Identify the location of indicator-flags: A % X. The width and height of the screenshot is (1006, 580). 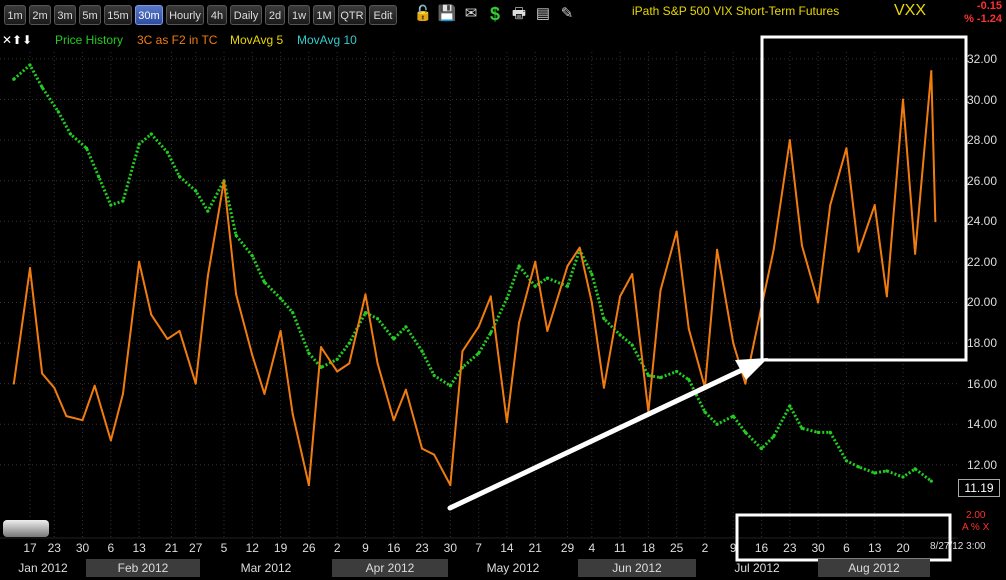
(976, 527).